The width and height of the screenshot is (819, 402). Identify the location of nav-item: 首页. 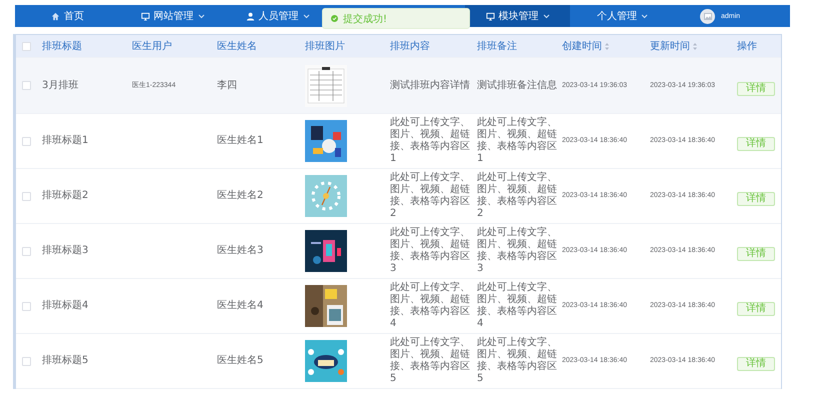
(67, 16).